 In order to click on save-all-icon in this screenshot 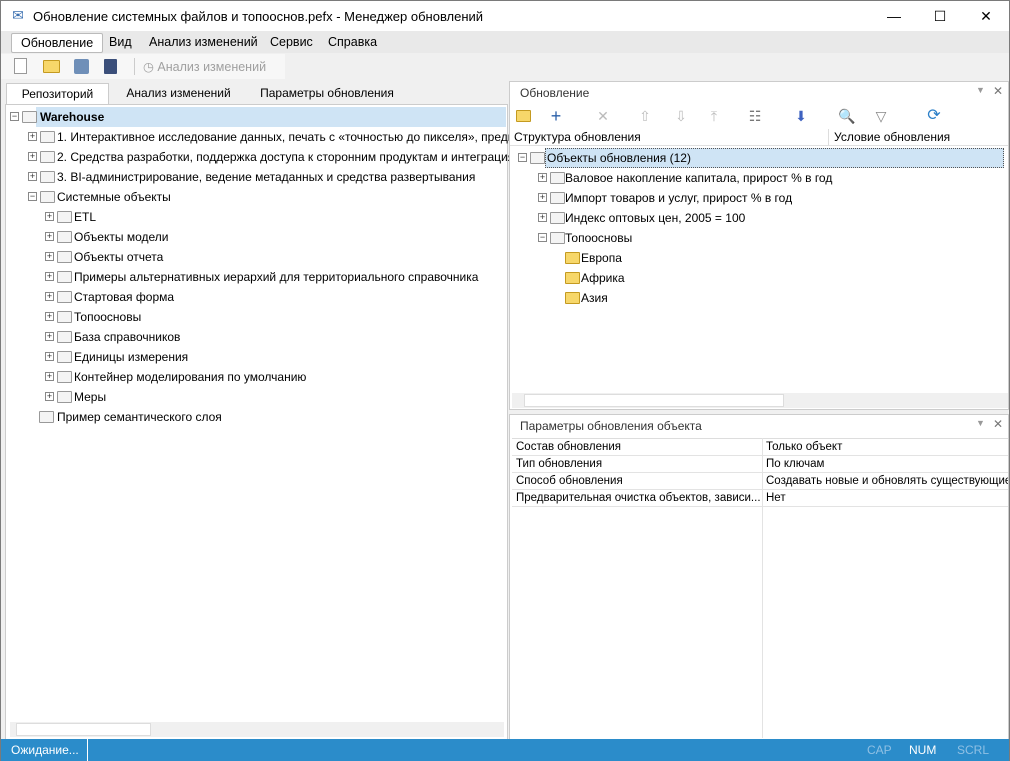, I will do `click(110, 66)`.